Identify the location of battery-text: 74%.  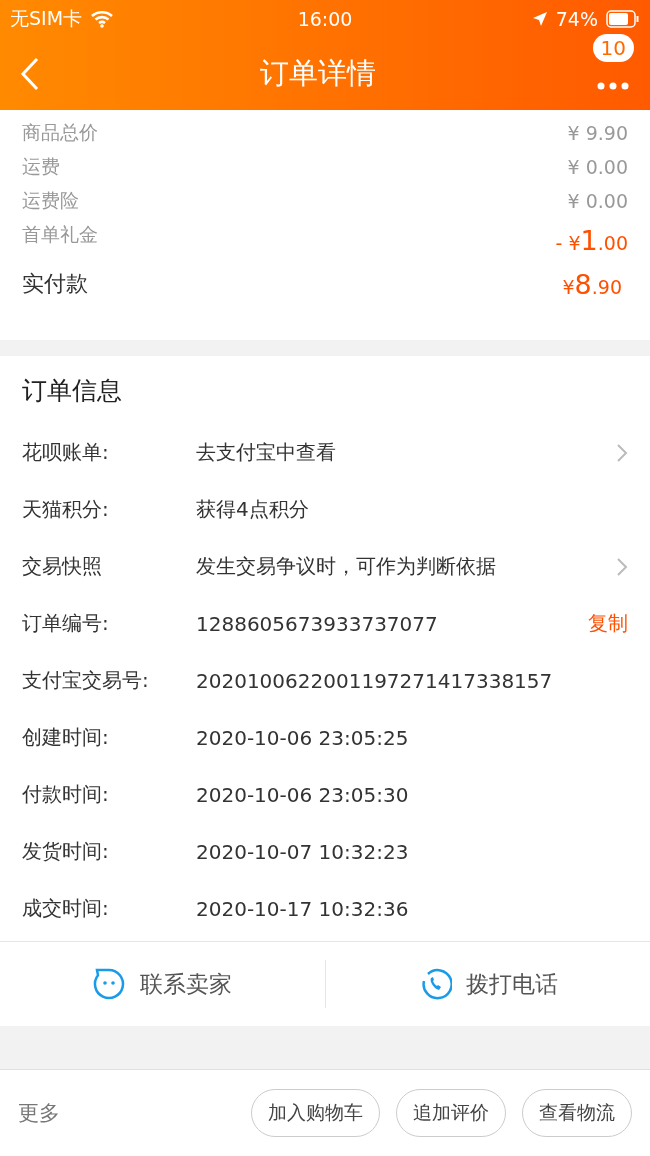
(576, 19).